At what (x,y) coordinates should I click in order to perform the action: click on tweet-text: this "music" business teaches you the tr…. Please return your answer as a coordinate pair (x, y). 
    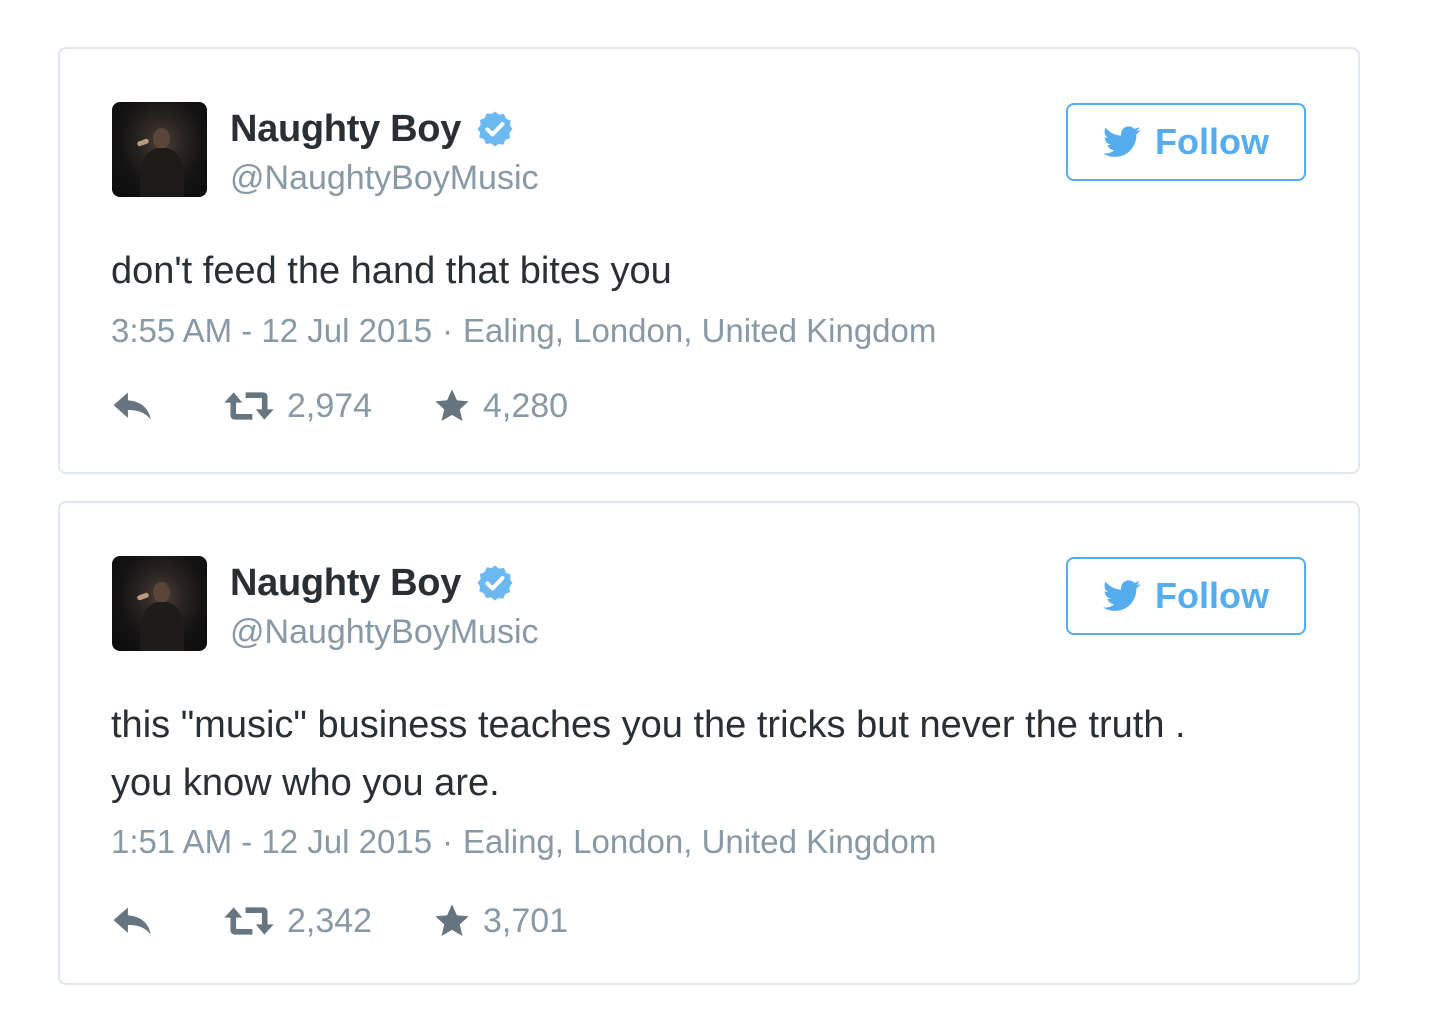
    Looking at the image, I should click on (716, 754).